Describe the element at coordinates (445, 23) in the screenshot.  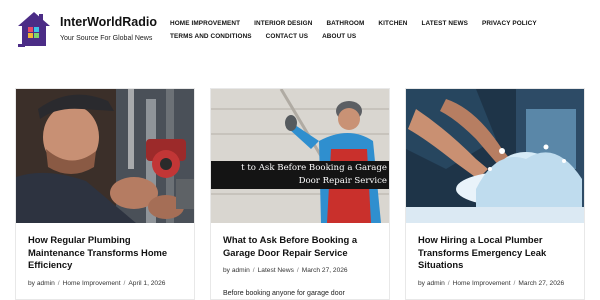
I see `nav-item-latest-news: LATEST NEWS` at that location.